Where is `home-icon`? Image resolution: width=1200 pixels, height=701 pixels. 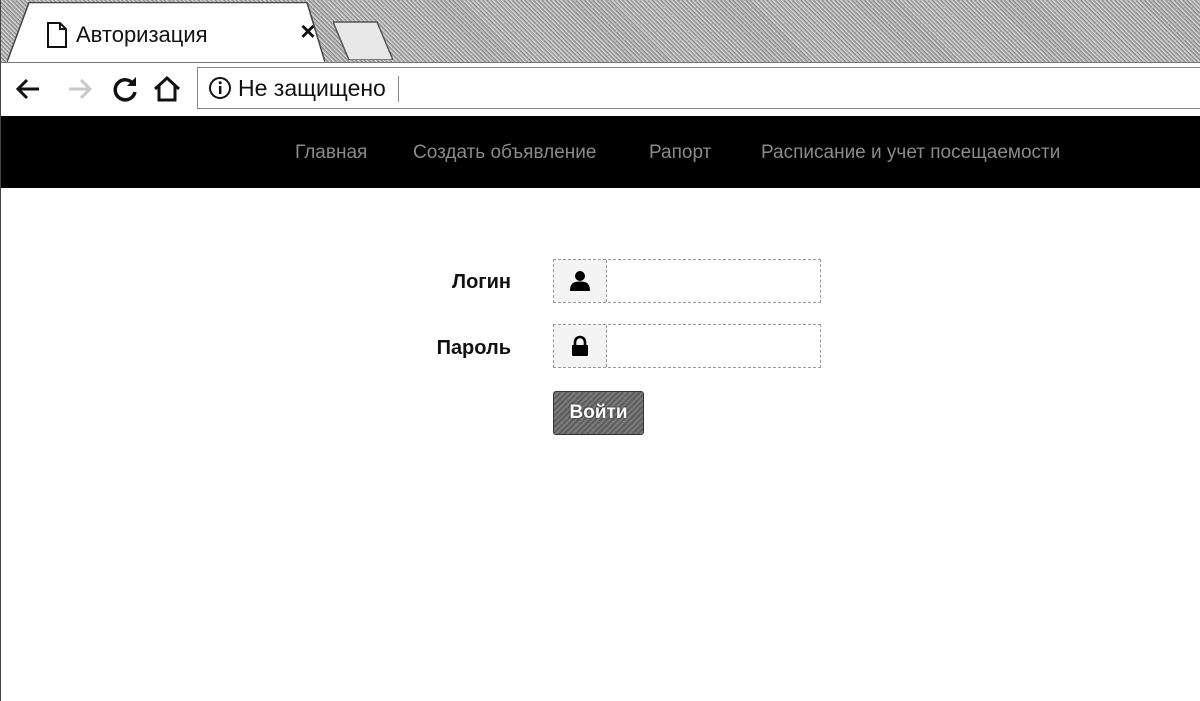 home-icon is located at coordinates (167, 89).